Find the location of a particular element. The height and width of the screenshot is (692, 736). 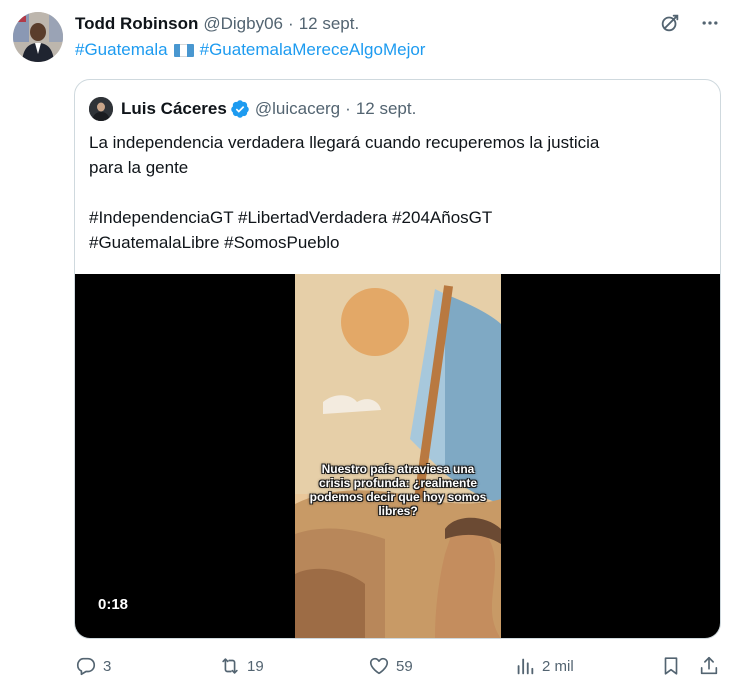

repost-icon is located at coordinates (230, 666).